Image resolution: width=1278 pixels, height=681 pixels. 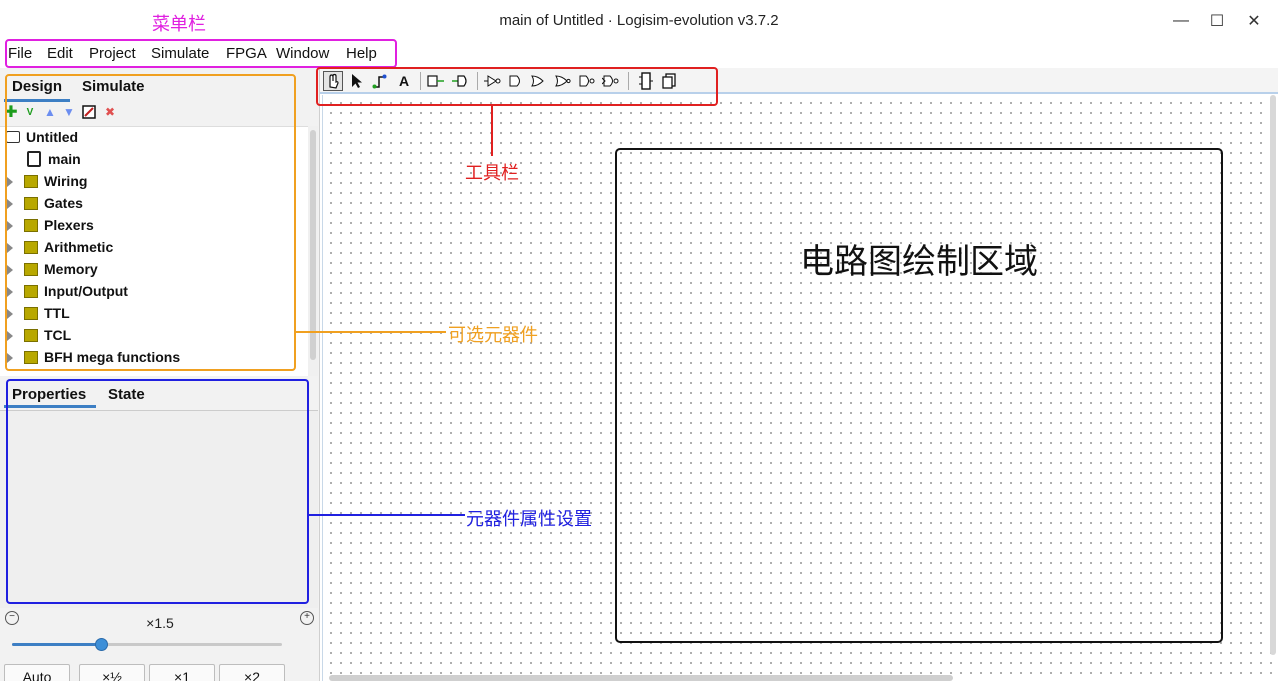 I want to click on tree-library-row: BFH mega functions, so click(x=150, y=358).